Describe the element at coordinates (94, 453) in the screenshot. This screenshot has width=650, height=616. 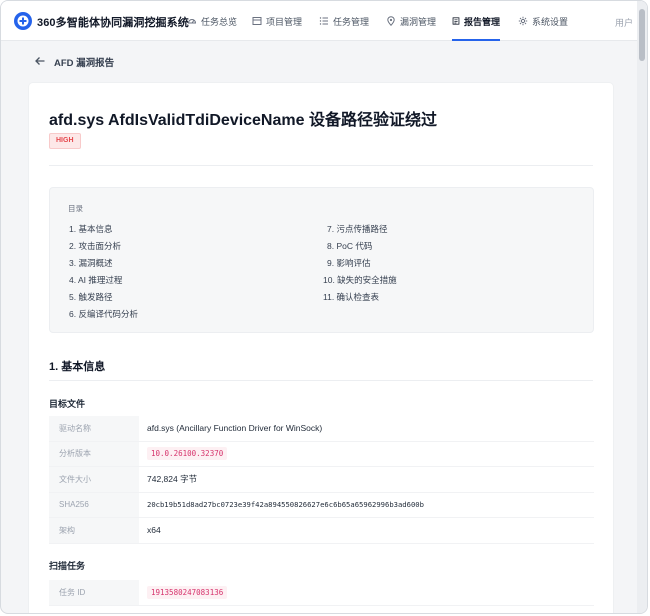
I see `row-key: 分析版本` at that location.